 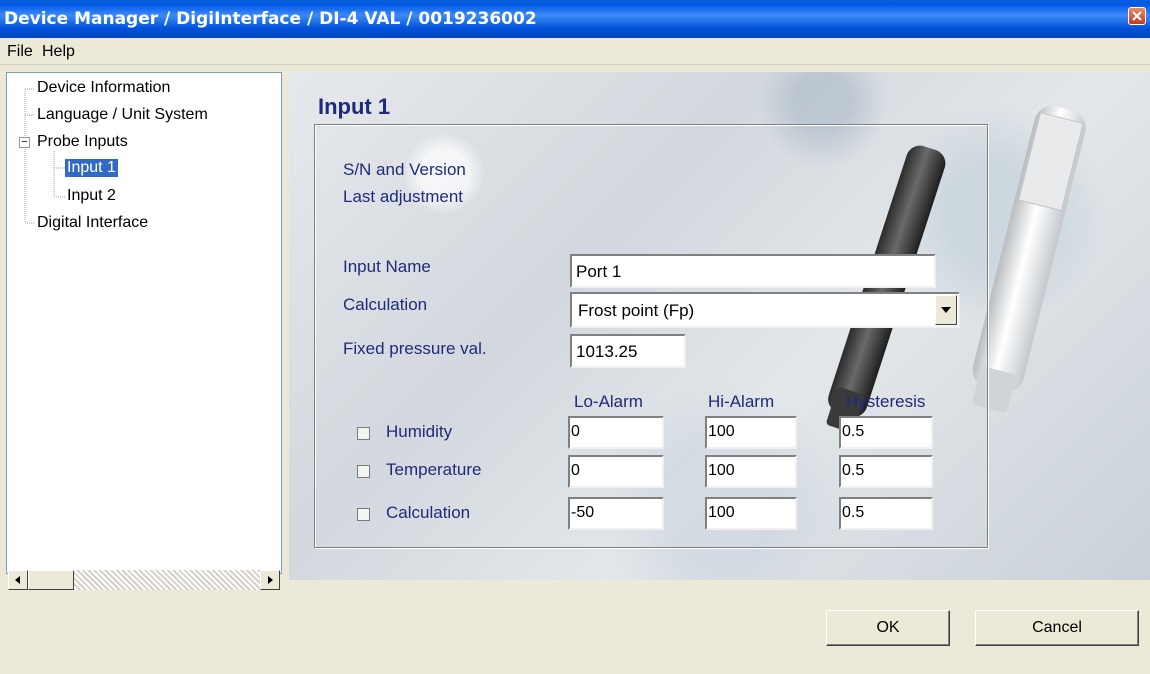 I want to click on calculation-hysteresis-field: 0.5, so click(x=886, y=513).